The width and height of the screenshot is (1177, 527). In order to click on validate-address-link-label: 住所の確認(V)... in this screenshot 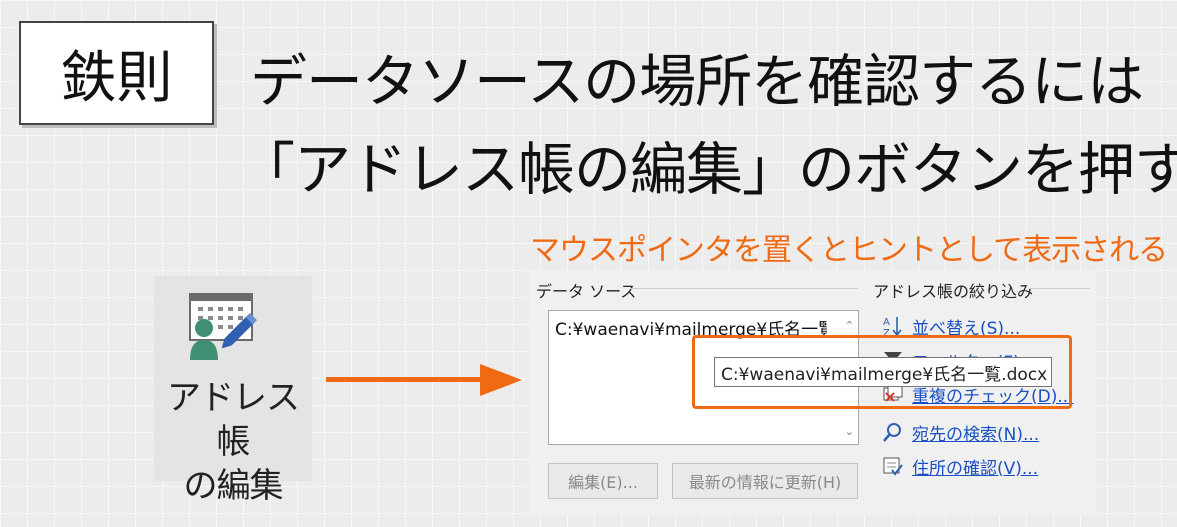, I will do `click(975, 466)`.